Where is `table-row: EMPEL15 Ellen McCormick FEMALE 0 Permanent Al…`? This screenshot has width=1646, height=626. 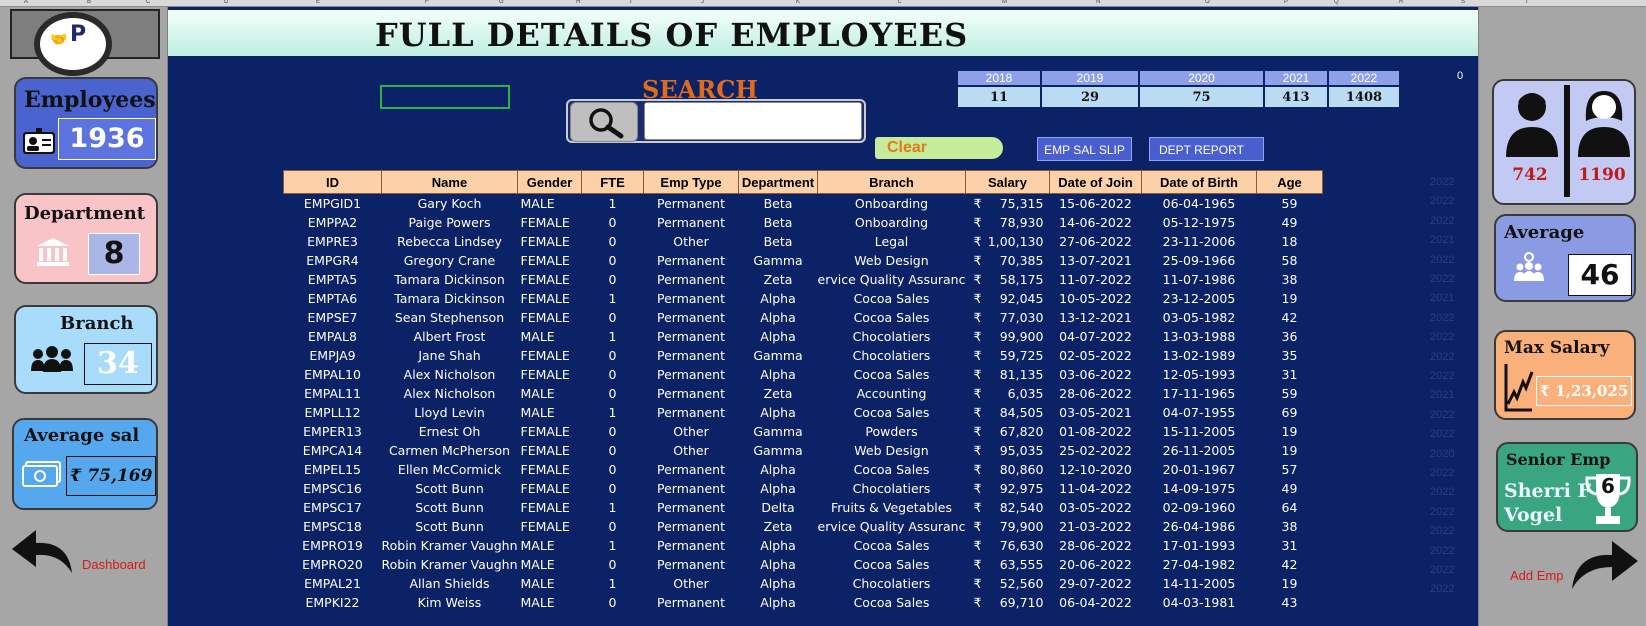
table-row: EMPEL15 Ellen McCormick FEMALE 0 Permanent Al… is located at coordinates (803, 469).